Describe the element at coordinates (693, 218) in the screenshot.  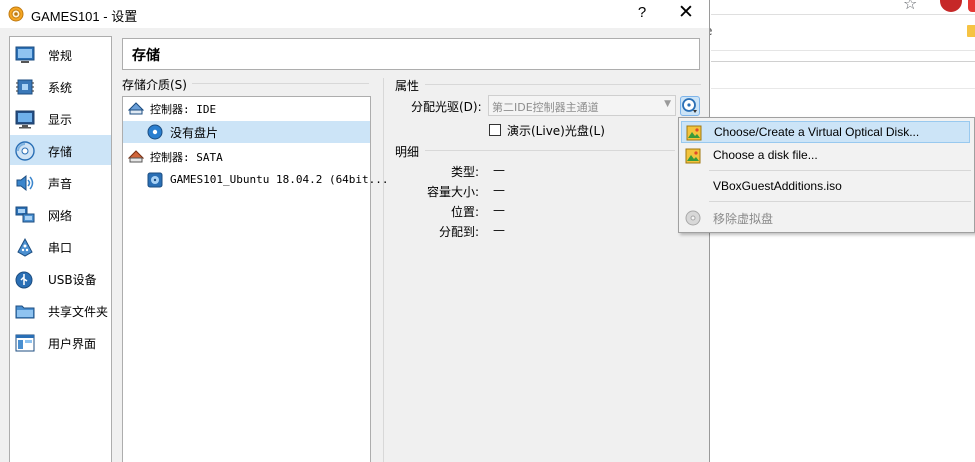
I see `remove-disk-icon` at that location.